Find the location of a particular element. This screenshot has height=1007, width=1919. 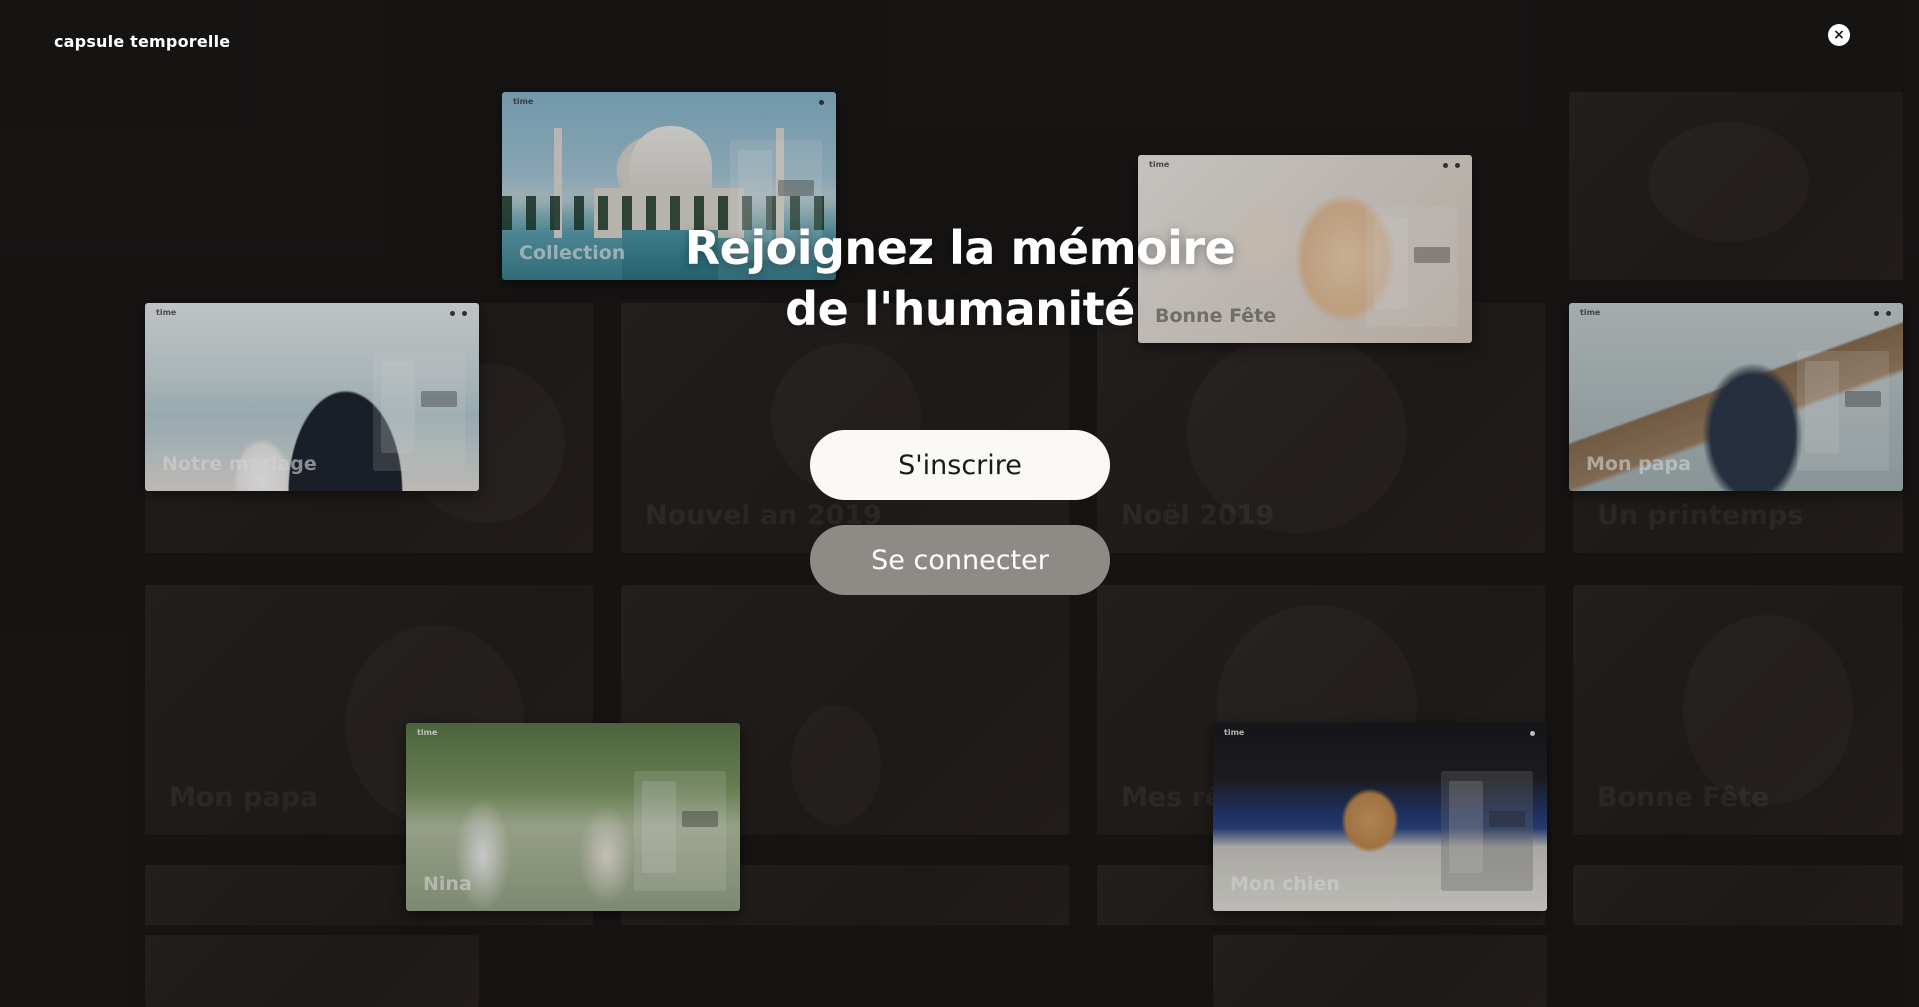

hero-title: Rejoignez la mémoire de l'humanité is located at coordinates (960, 279).